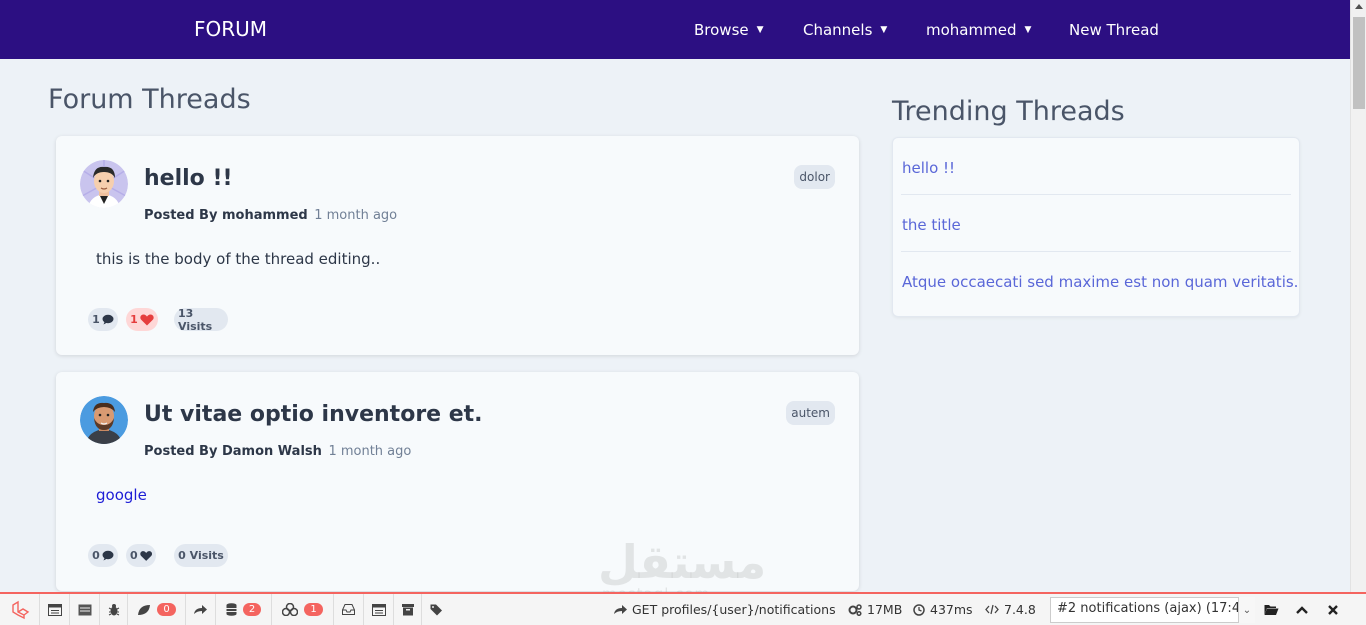  I want to click on queries-badge: 2, so click(252, 609).